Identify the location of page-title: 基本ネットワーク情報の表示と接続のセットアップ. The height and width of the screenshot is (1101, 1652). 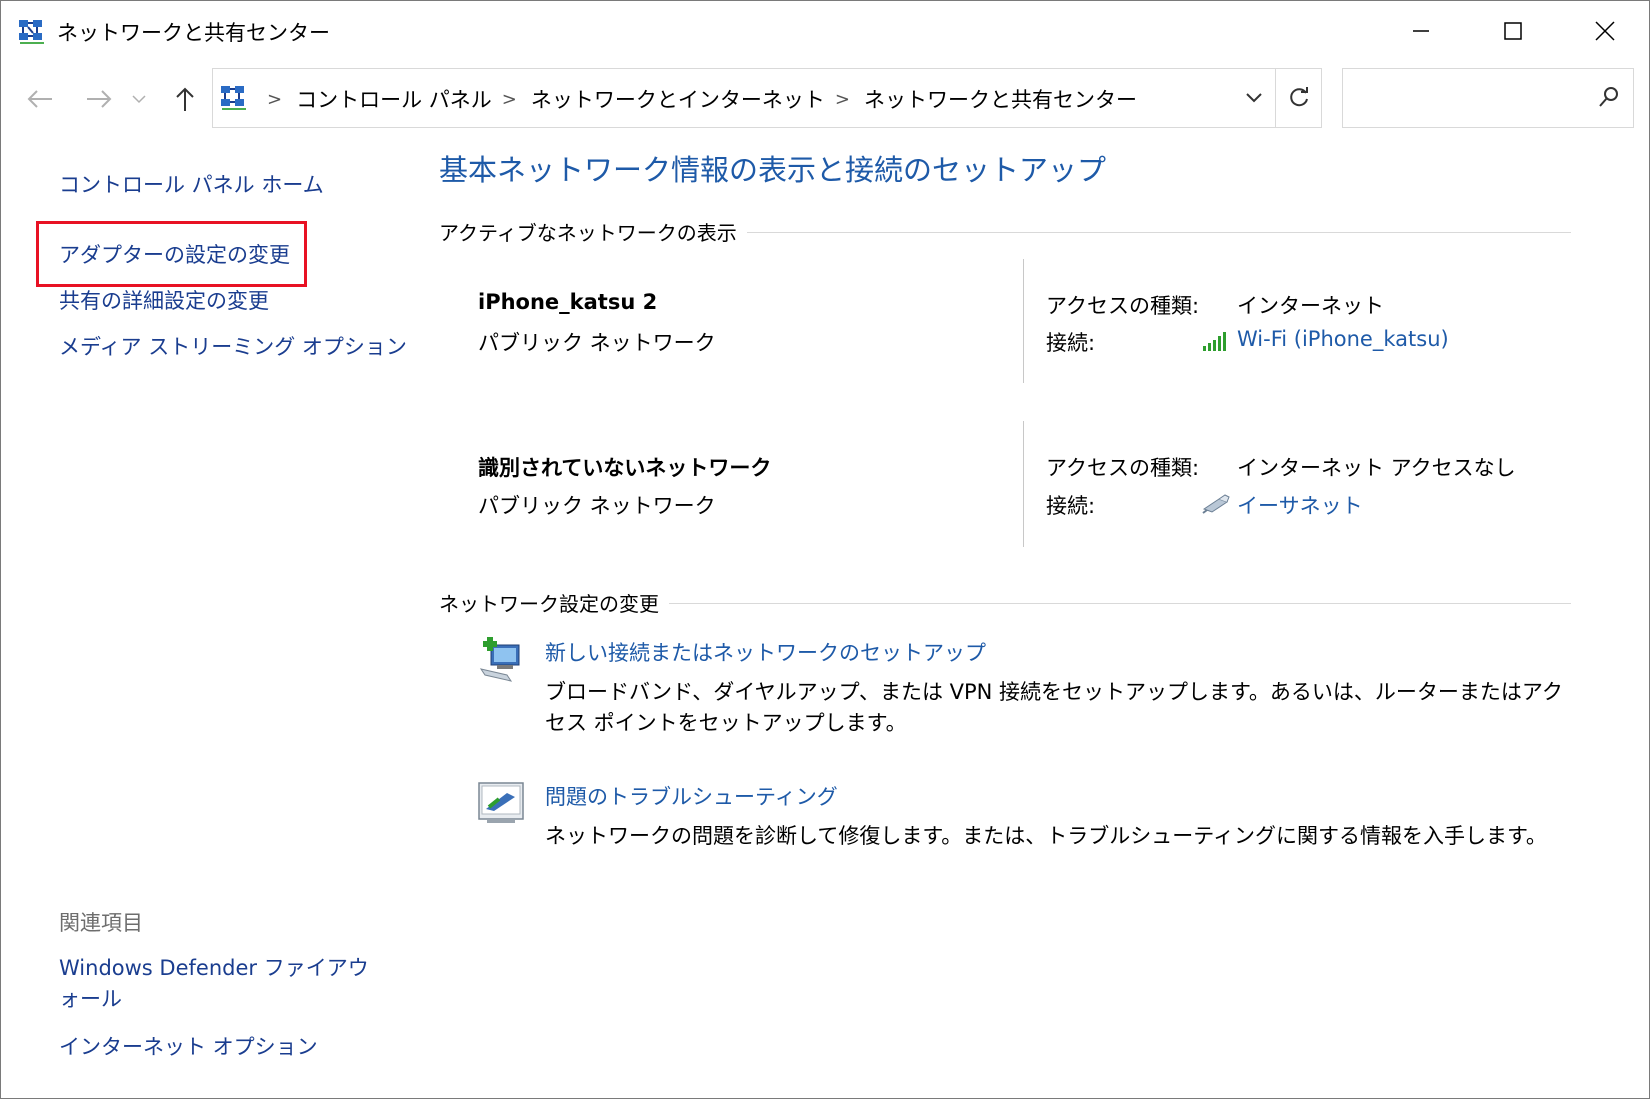
(773, 170).